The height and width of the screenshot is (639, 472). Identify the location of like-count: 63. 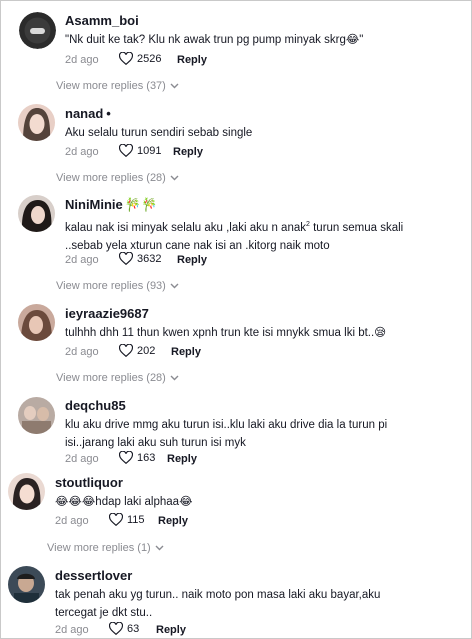
(133, 628).